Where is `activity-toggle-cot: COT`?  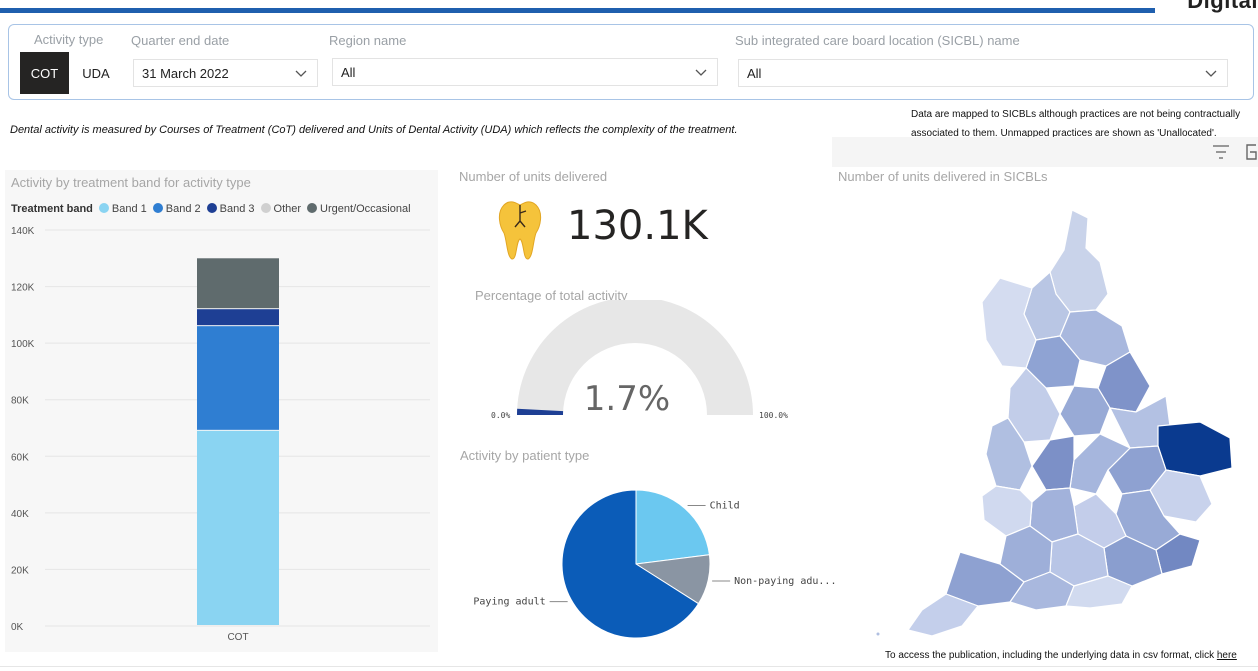
activity-toggle-cot: COT is located at coordinates (44, 73).